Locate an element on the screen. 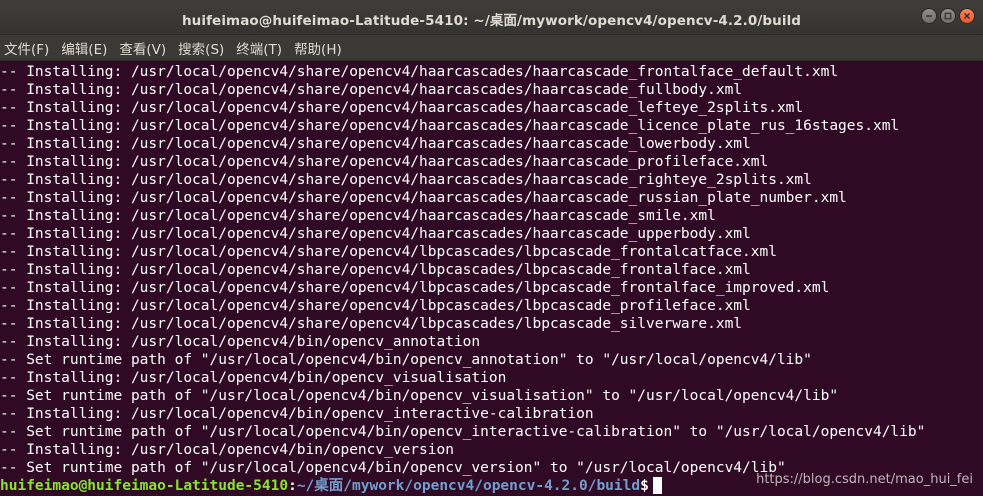  minimize-button is located at coordinates (929, 16).